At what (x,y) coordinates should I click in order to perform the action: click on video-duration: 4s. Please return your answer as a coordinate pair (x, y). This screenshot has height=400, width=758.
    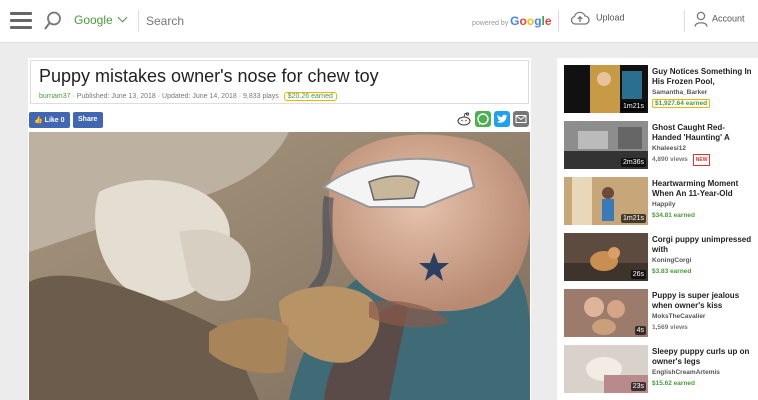
    Looking at the image, I should click on (640, 330).